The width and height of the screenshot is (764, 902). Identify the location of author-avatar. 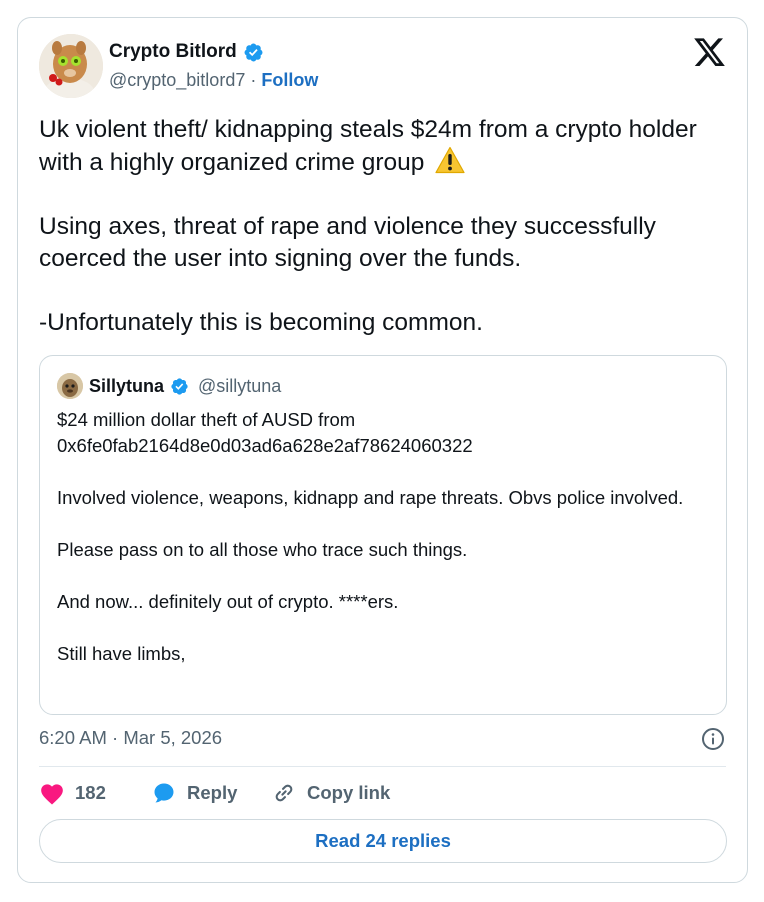
(71, 66).